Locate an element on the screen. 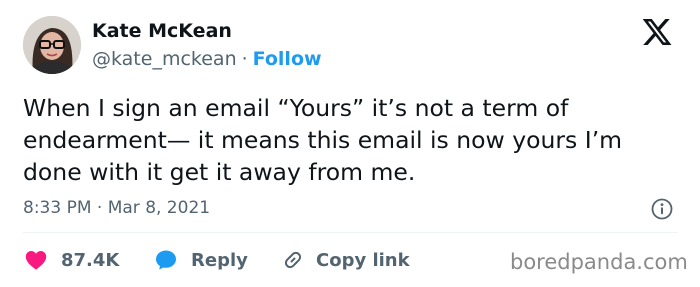  reply-button: Reply is located at coordinates (217, 260).